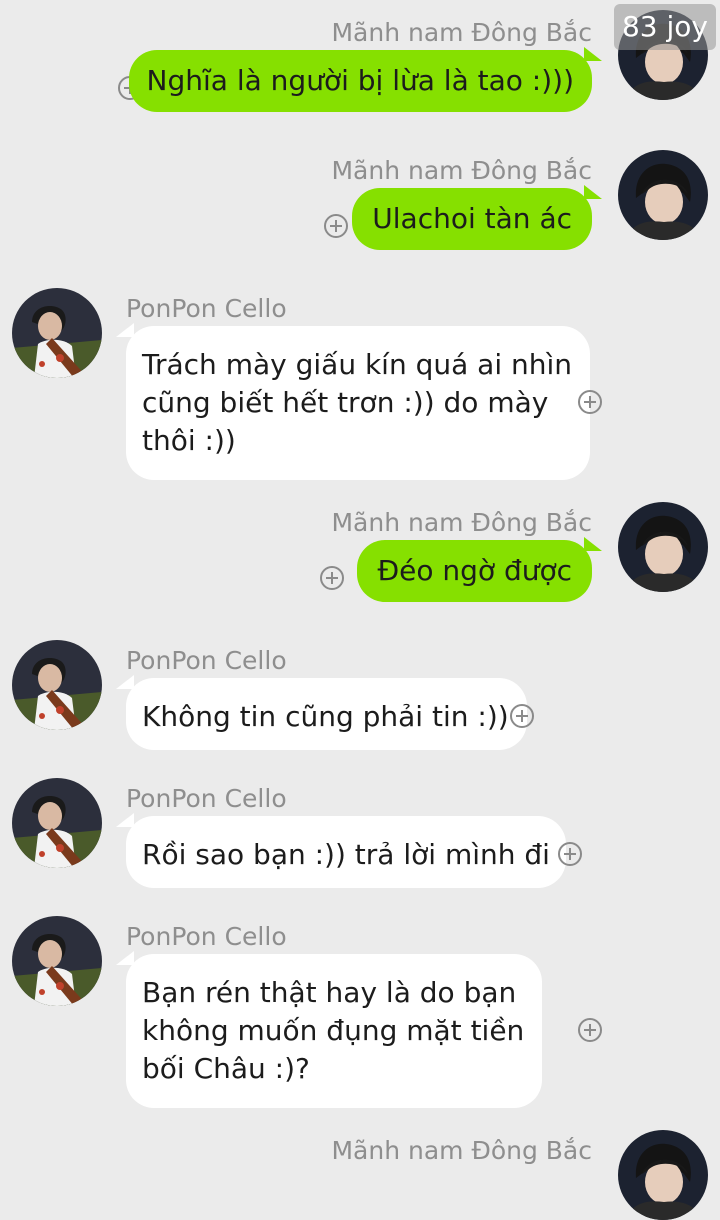 This screenshot has width=720, height=1220. I want to click on message-text: Không tin cũng phải tin :)), so click(325, 716).